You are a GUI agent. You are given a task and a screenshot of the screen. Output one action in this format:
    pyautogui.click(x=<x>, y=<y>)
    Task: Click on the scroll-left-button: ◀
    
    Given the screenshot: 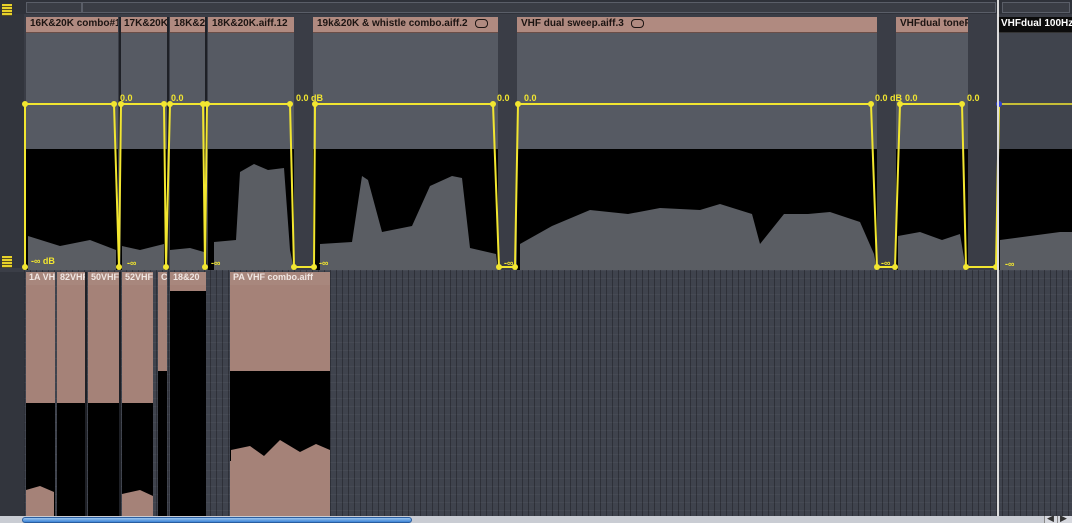 What is the action you would take?
    pyautogui.click(x=1050, y=518)
    